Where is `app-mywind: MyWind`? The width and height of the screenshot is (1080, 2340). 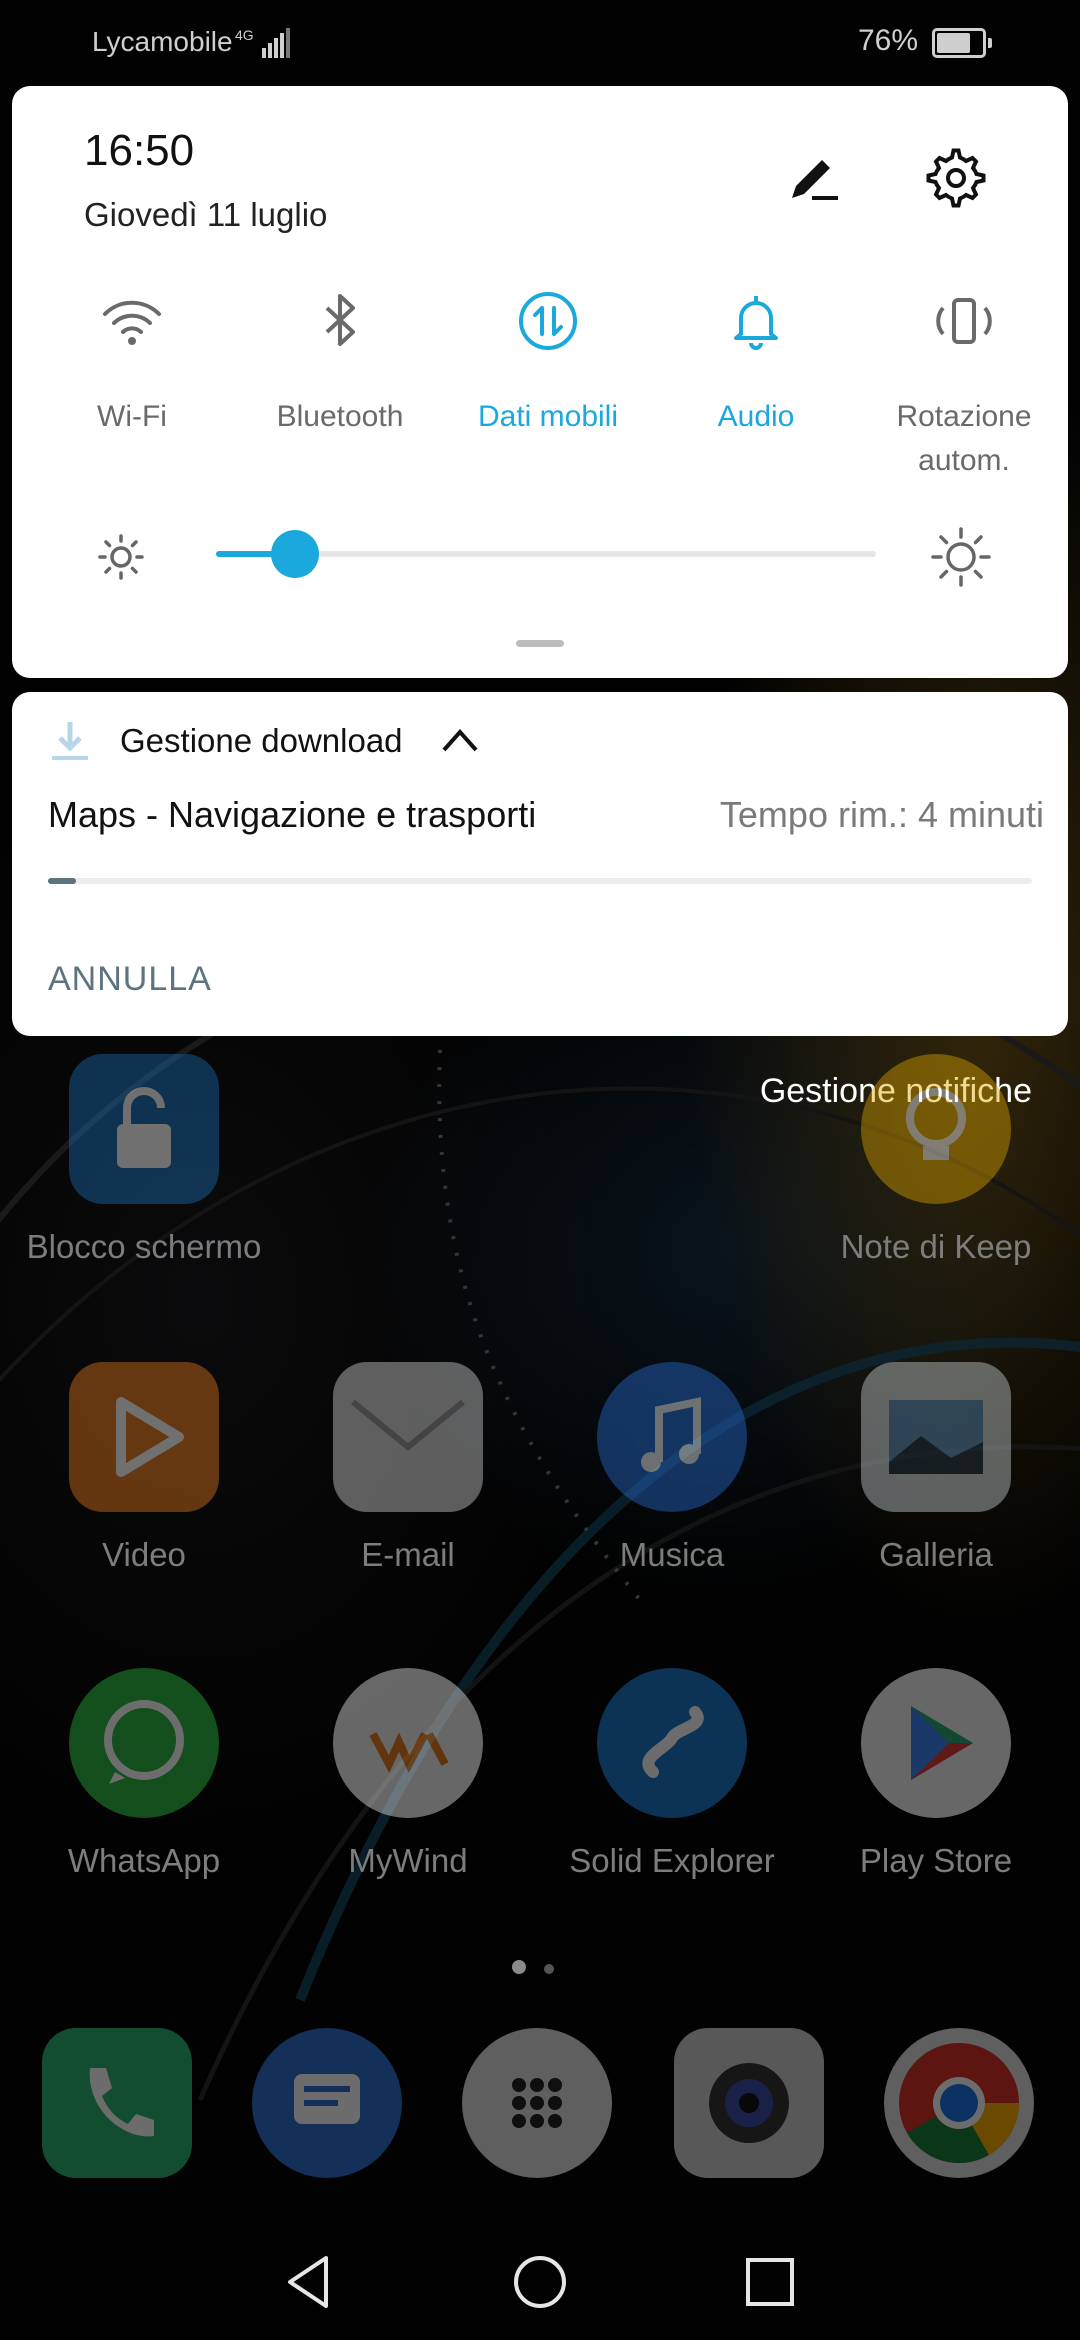
app-mywind: MyWind is located at coordinates (408, 1774).